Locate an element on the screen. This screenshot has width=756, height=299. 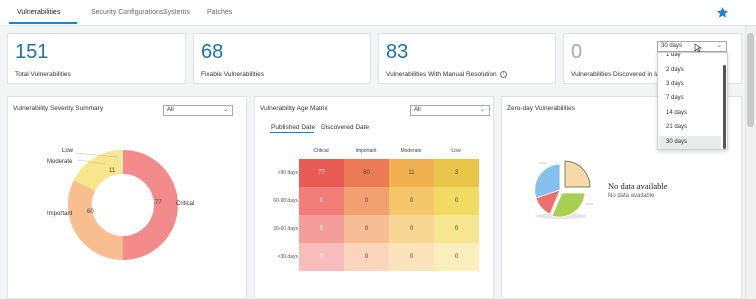
dropdown-option: 14 days is located at coordinates (676, 113).